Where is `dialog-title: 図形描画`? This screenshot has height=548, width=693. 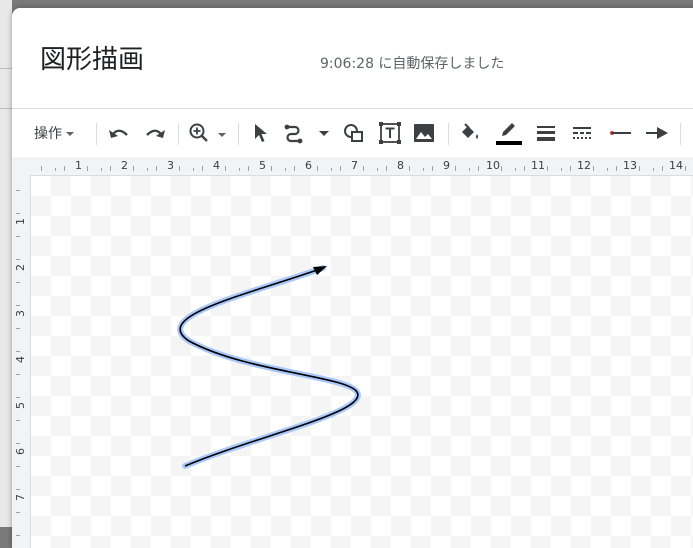
dialog-title: 図形描画 is located at coordinates (92, 60).